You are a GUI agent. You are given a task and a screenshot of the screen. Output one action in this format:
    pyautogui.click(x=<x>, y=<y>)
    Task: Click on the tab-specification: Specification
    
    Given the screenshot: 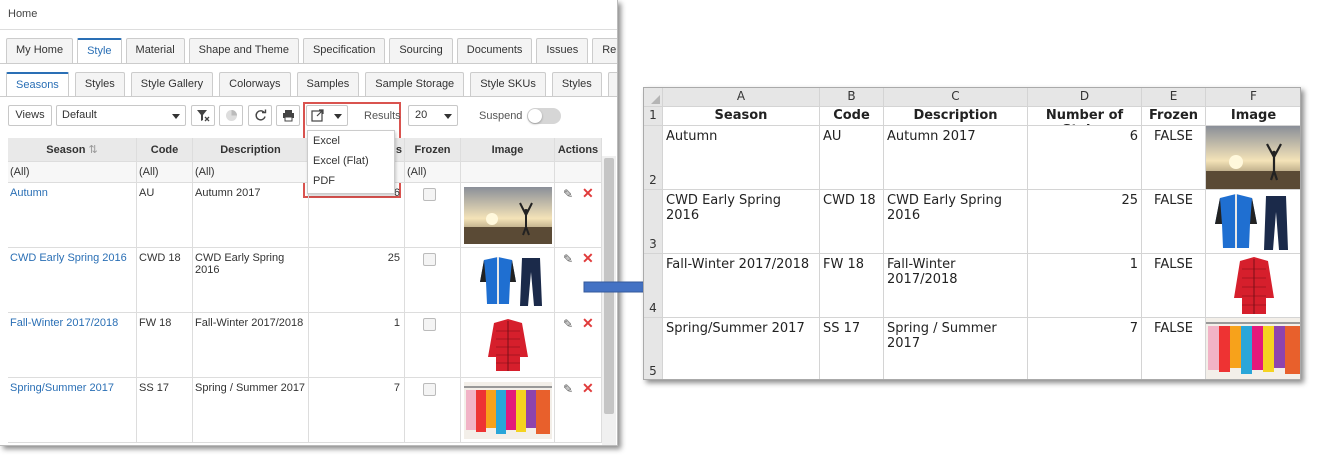 What is the action you would take?
    pyautogui.click(x=344, y=50)
    